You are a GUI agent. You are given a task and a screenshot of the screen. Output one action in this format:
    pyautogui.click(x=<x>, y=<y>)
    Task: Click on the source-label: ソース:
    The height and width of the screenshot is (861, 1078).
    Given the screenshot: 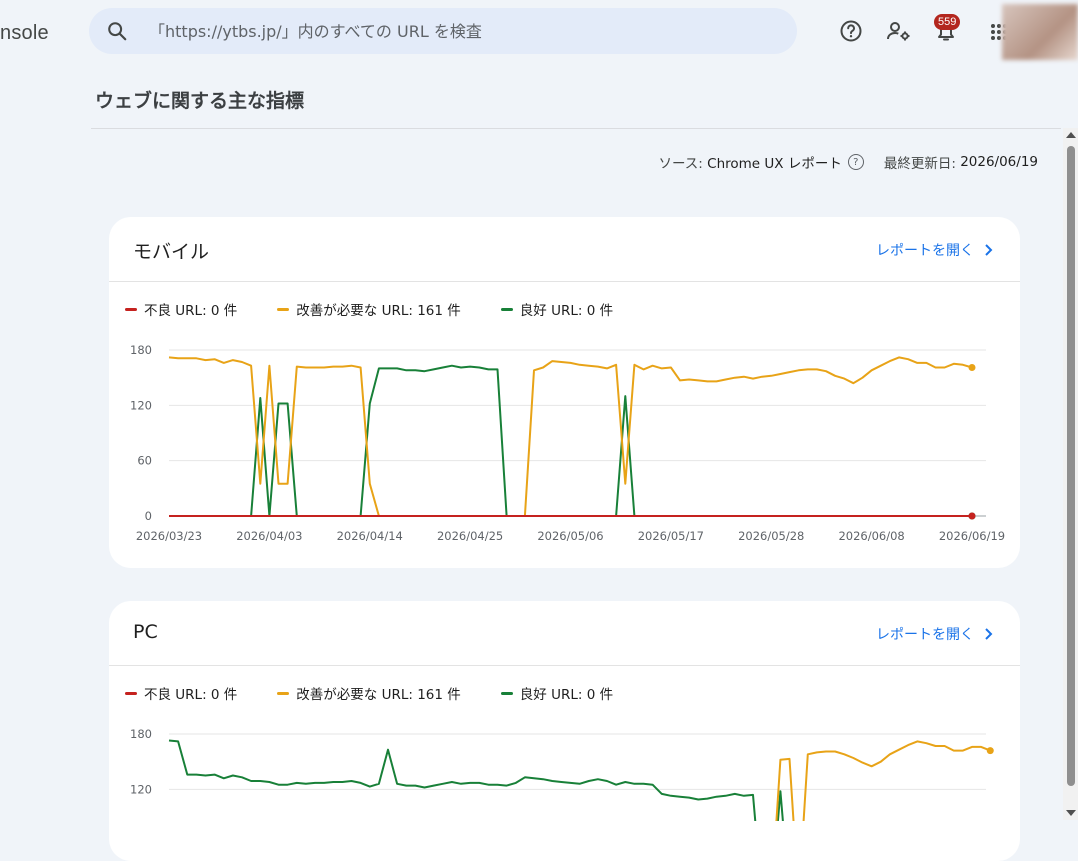 What is the action you would take?
    pyautogui.click(x=680, y=164)
    